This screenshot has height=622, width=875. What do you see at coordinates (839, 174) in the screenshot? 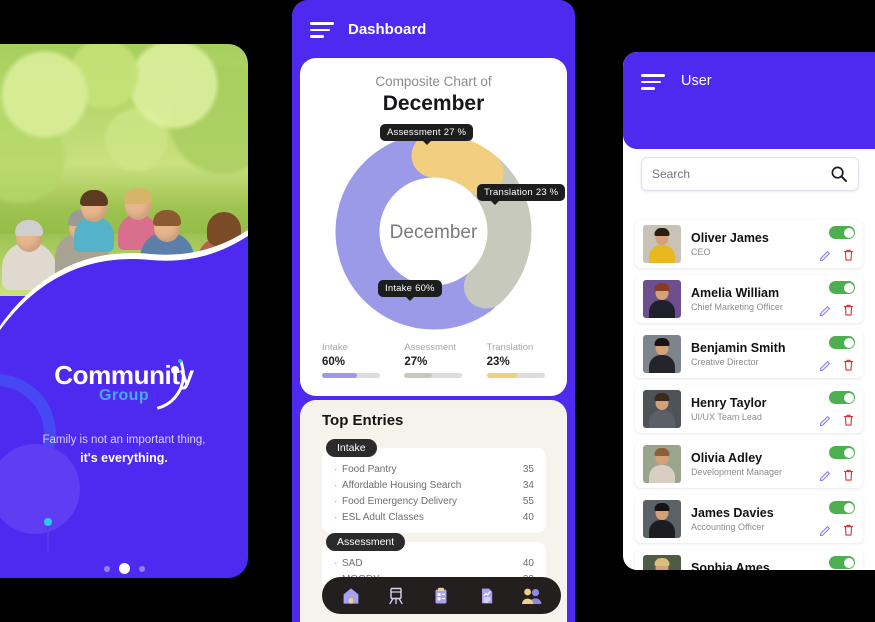
I see `search-icon` at bounding box center [839, 174].